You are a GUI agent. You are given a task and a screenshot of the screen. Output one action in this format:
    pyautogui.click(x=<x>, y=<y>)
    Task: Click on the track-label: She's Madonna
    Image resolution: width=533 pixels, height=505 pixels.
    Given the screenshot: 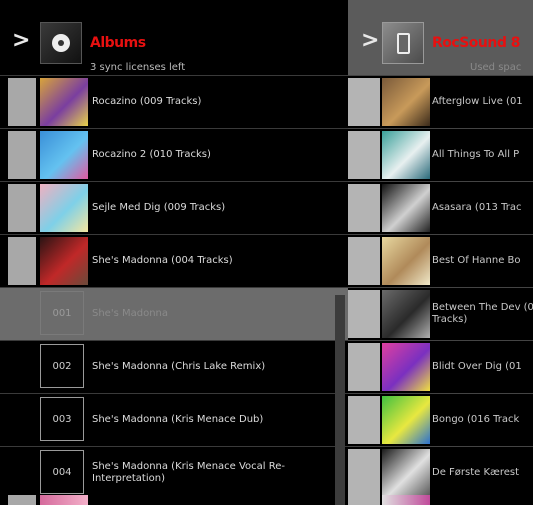 What is the action you would take?
    pyautogui.click(x=130, y=313)
    